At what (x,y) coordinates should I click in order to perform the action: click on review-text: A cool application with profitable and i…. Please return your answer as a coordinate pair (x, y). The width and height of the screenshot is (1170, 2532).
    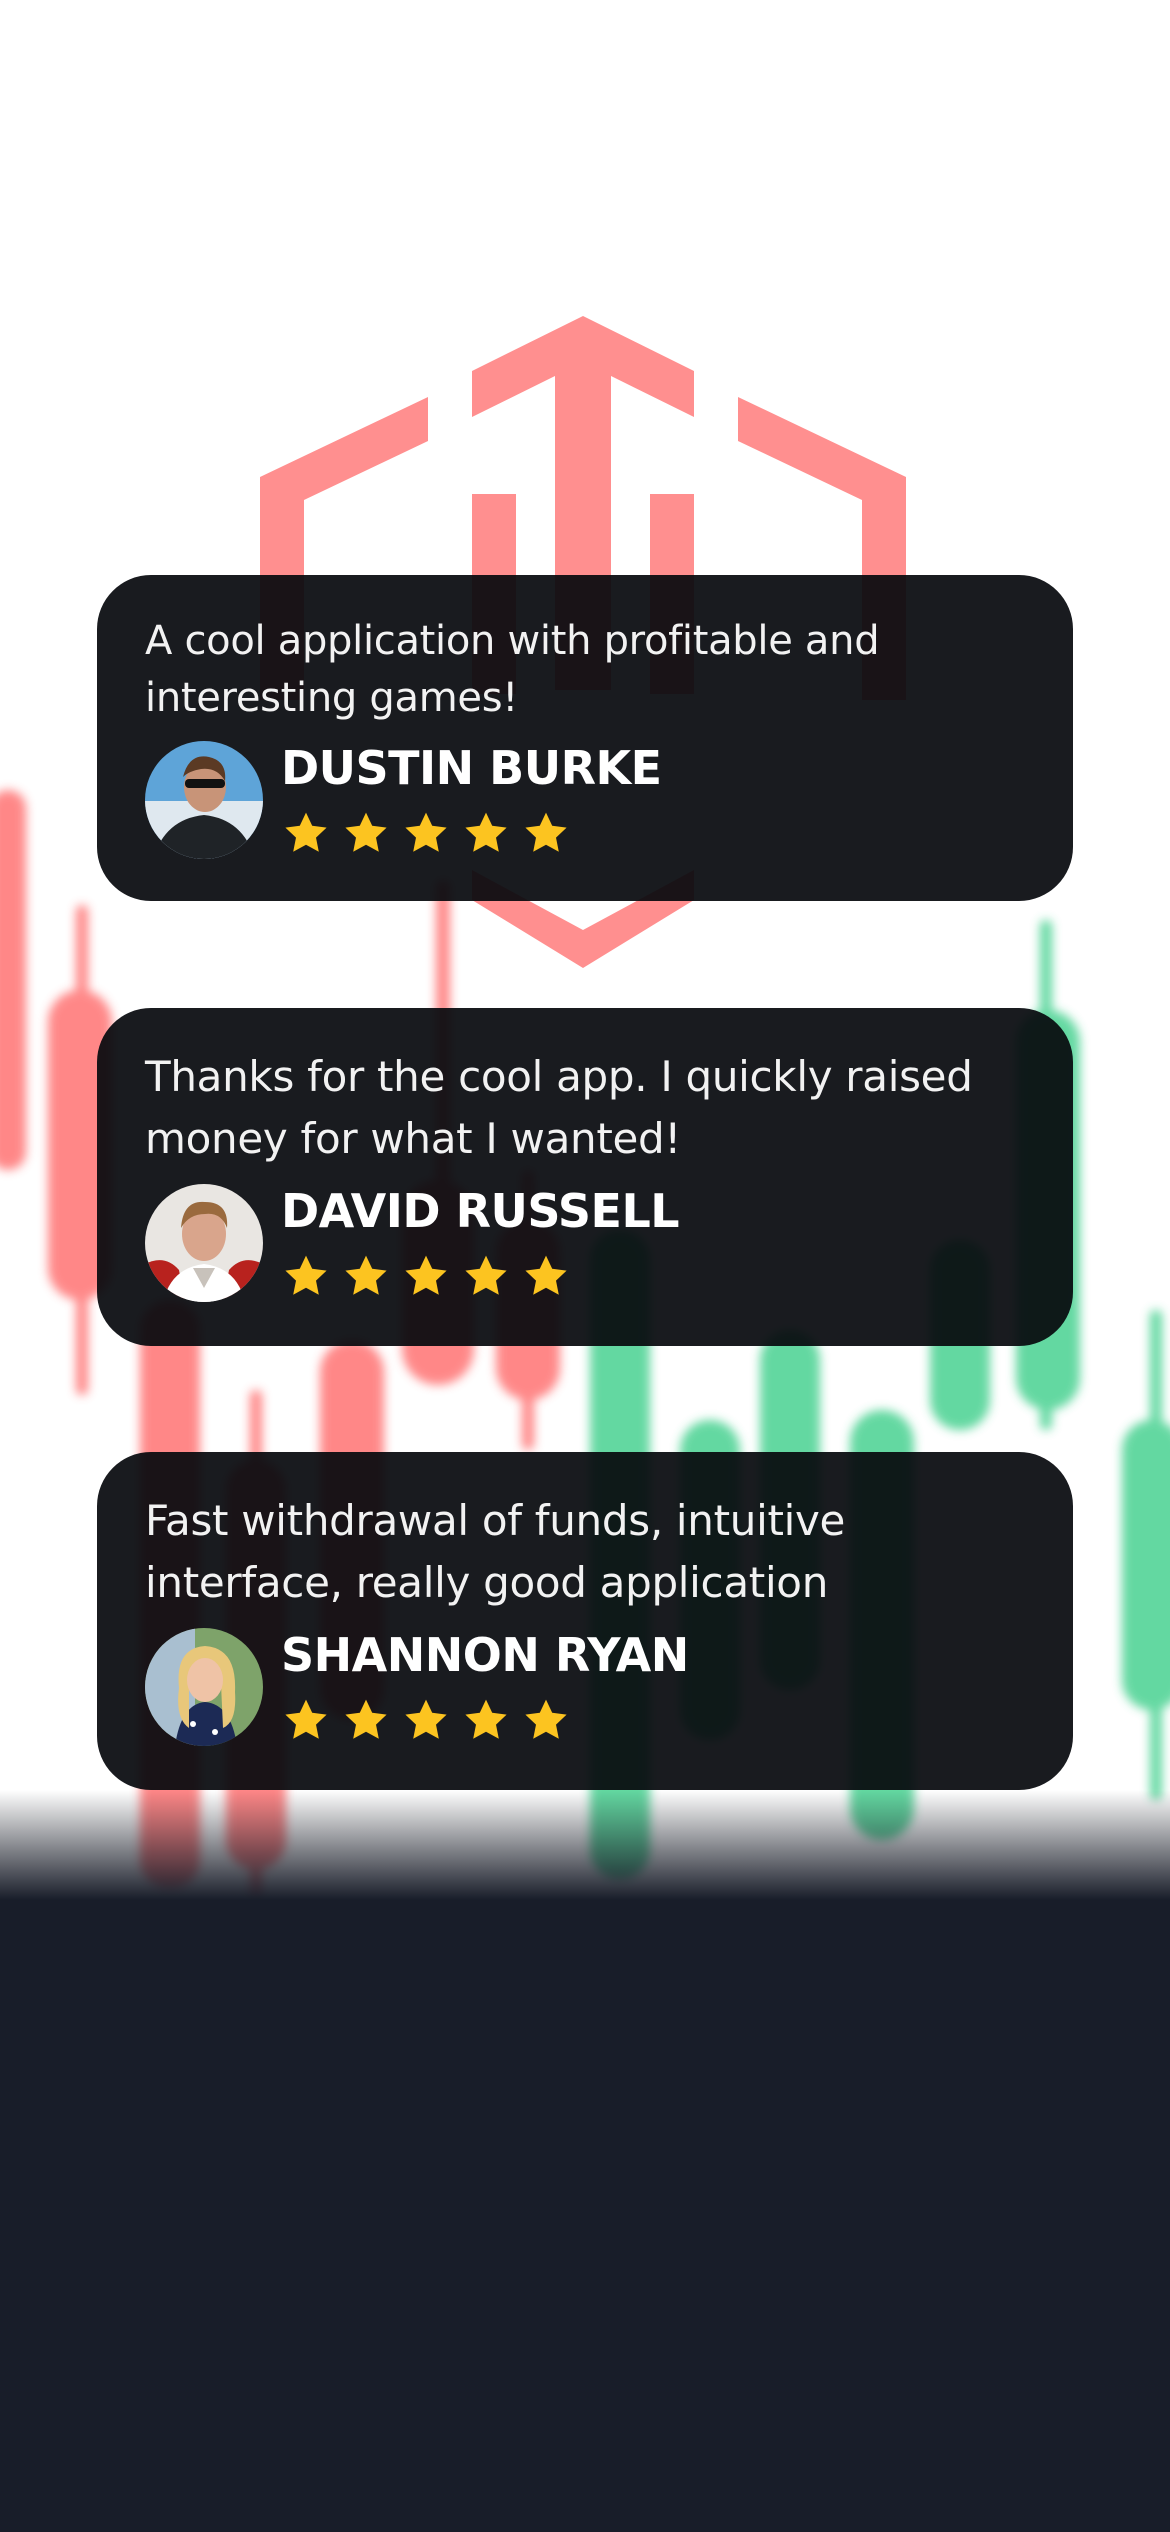
    Looking at the image, I should click on (512, 669).